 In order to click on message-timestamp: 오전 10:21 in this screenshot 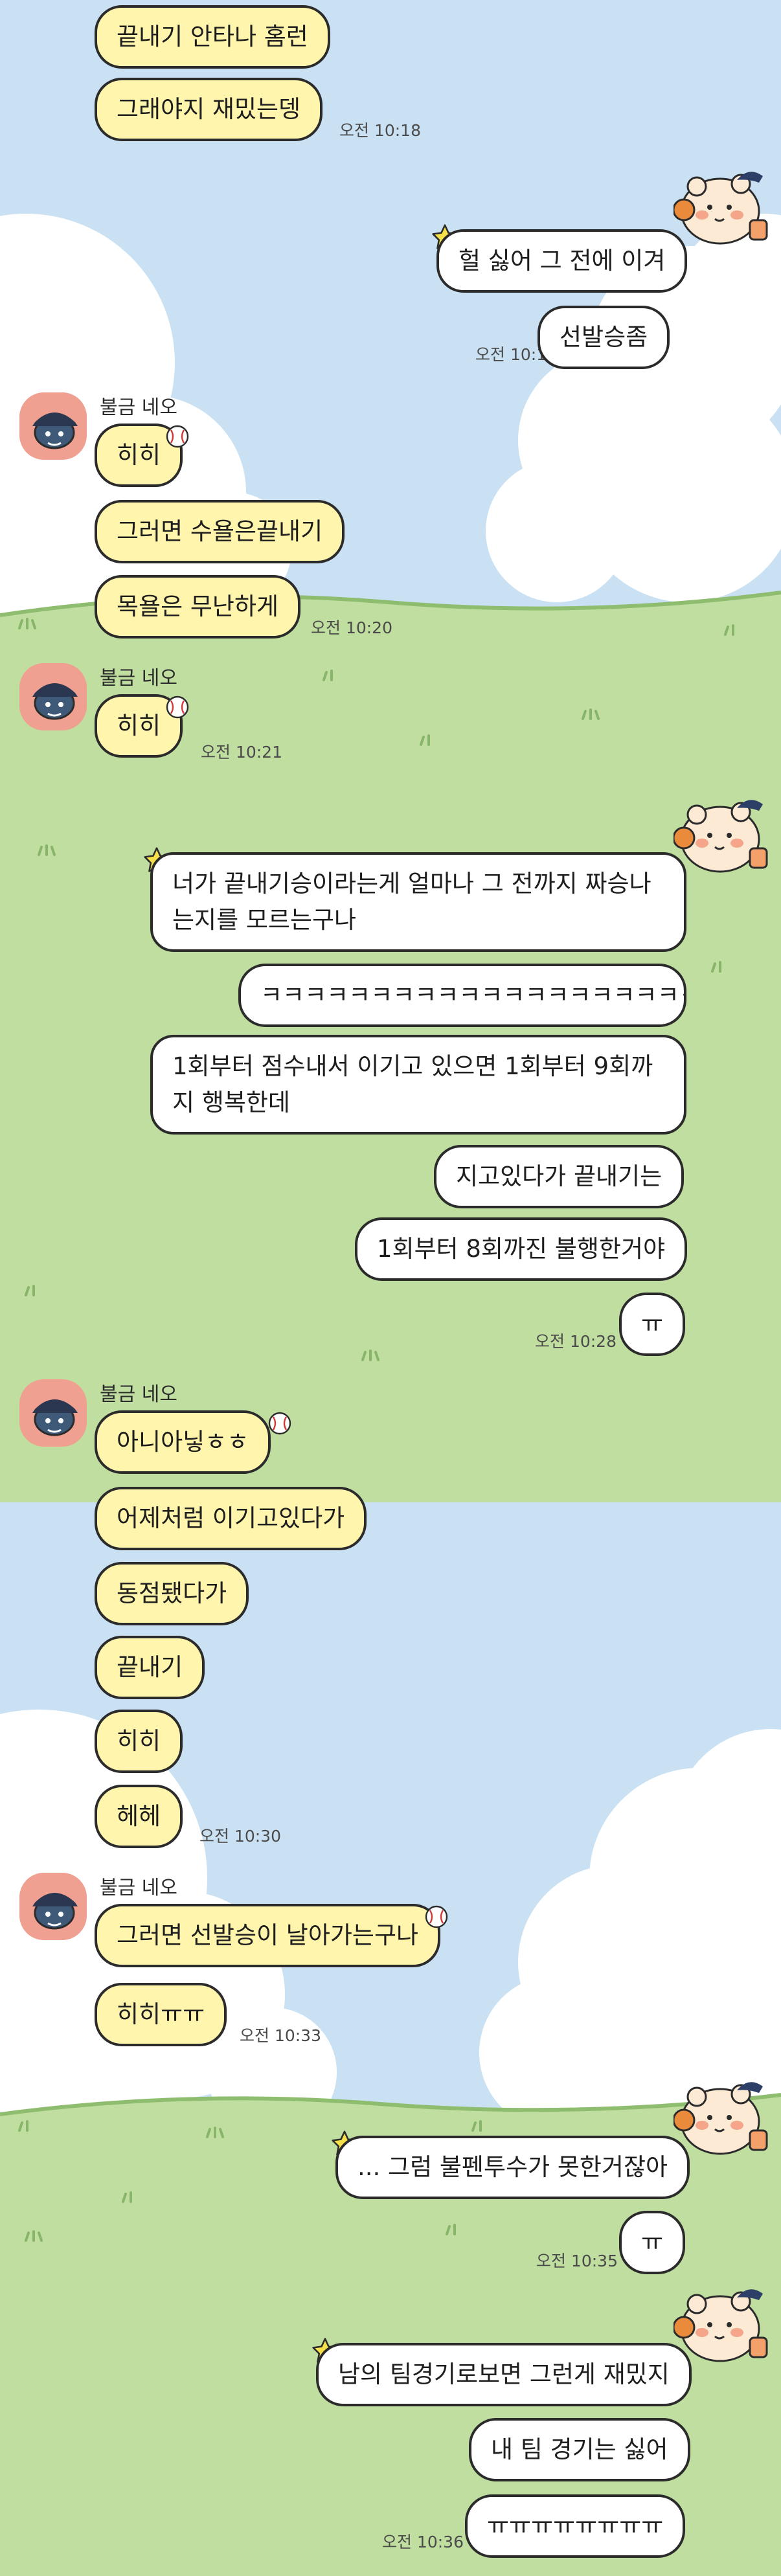, I will do `click(242, 752)`.